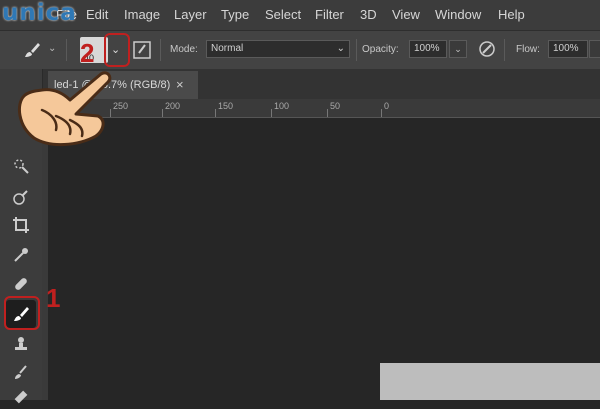 This screenshot has width=600, height=409. Describe the element at coordinates (173, 106) in the screenshot. I see `ruler-label: 200` at that location.